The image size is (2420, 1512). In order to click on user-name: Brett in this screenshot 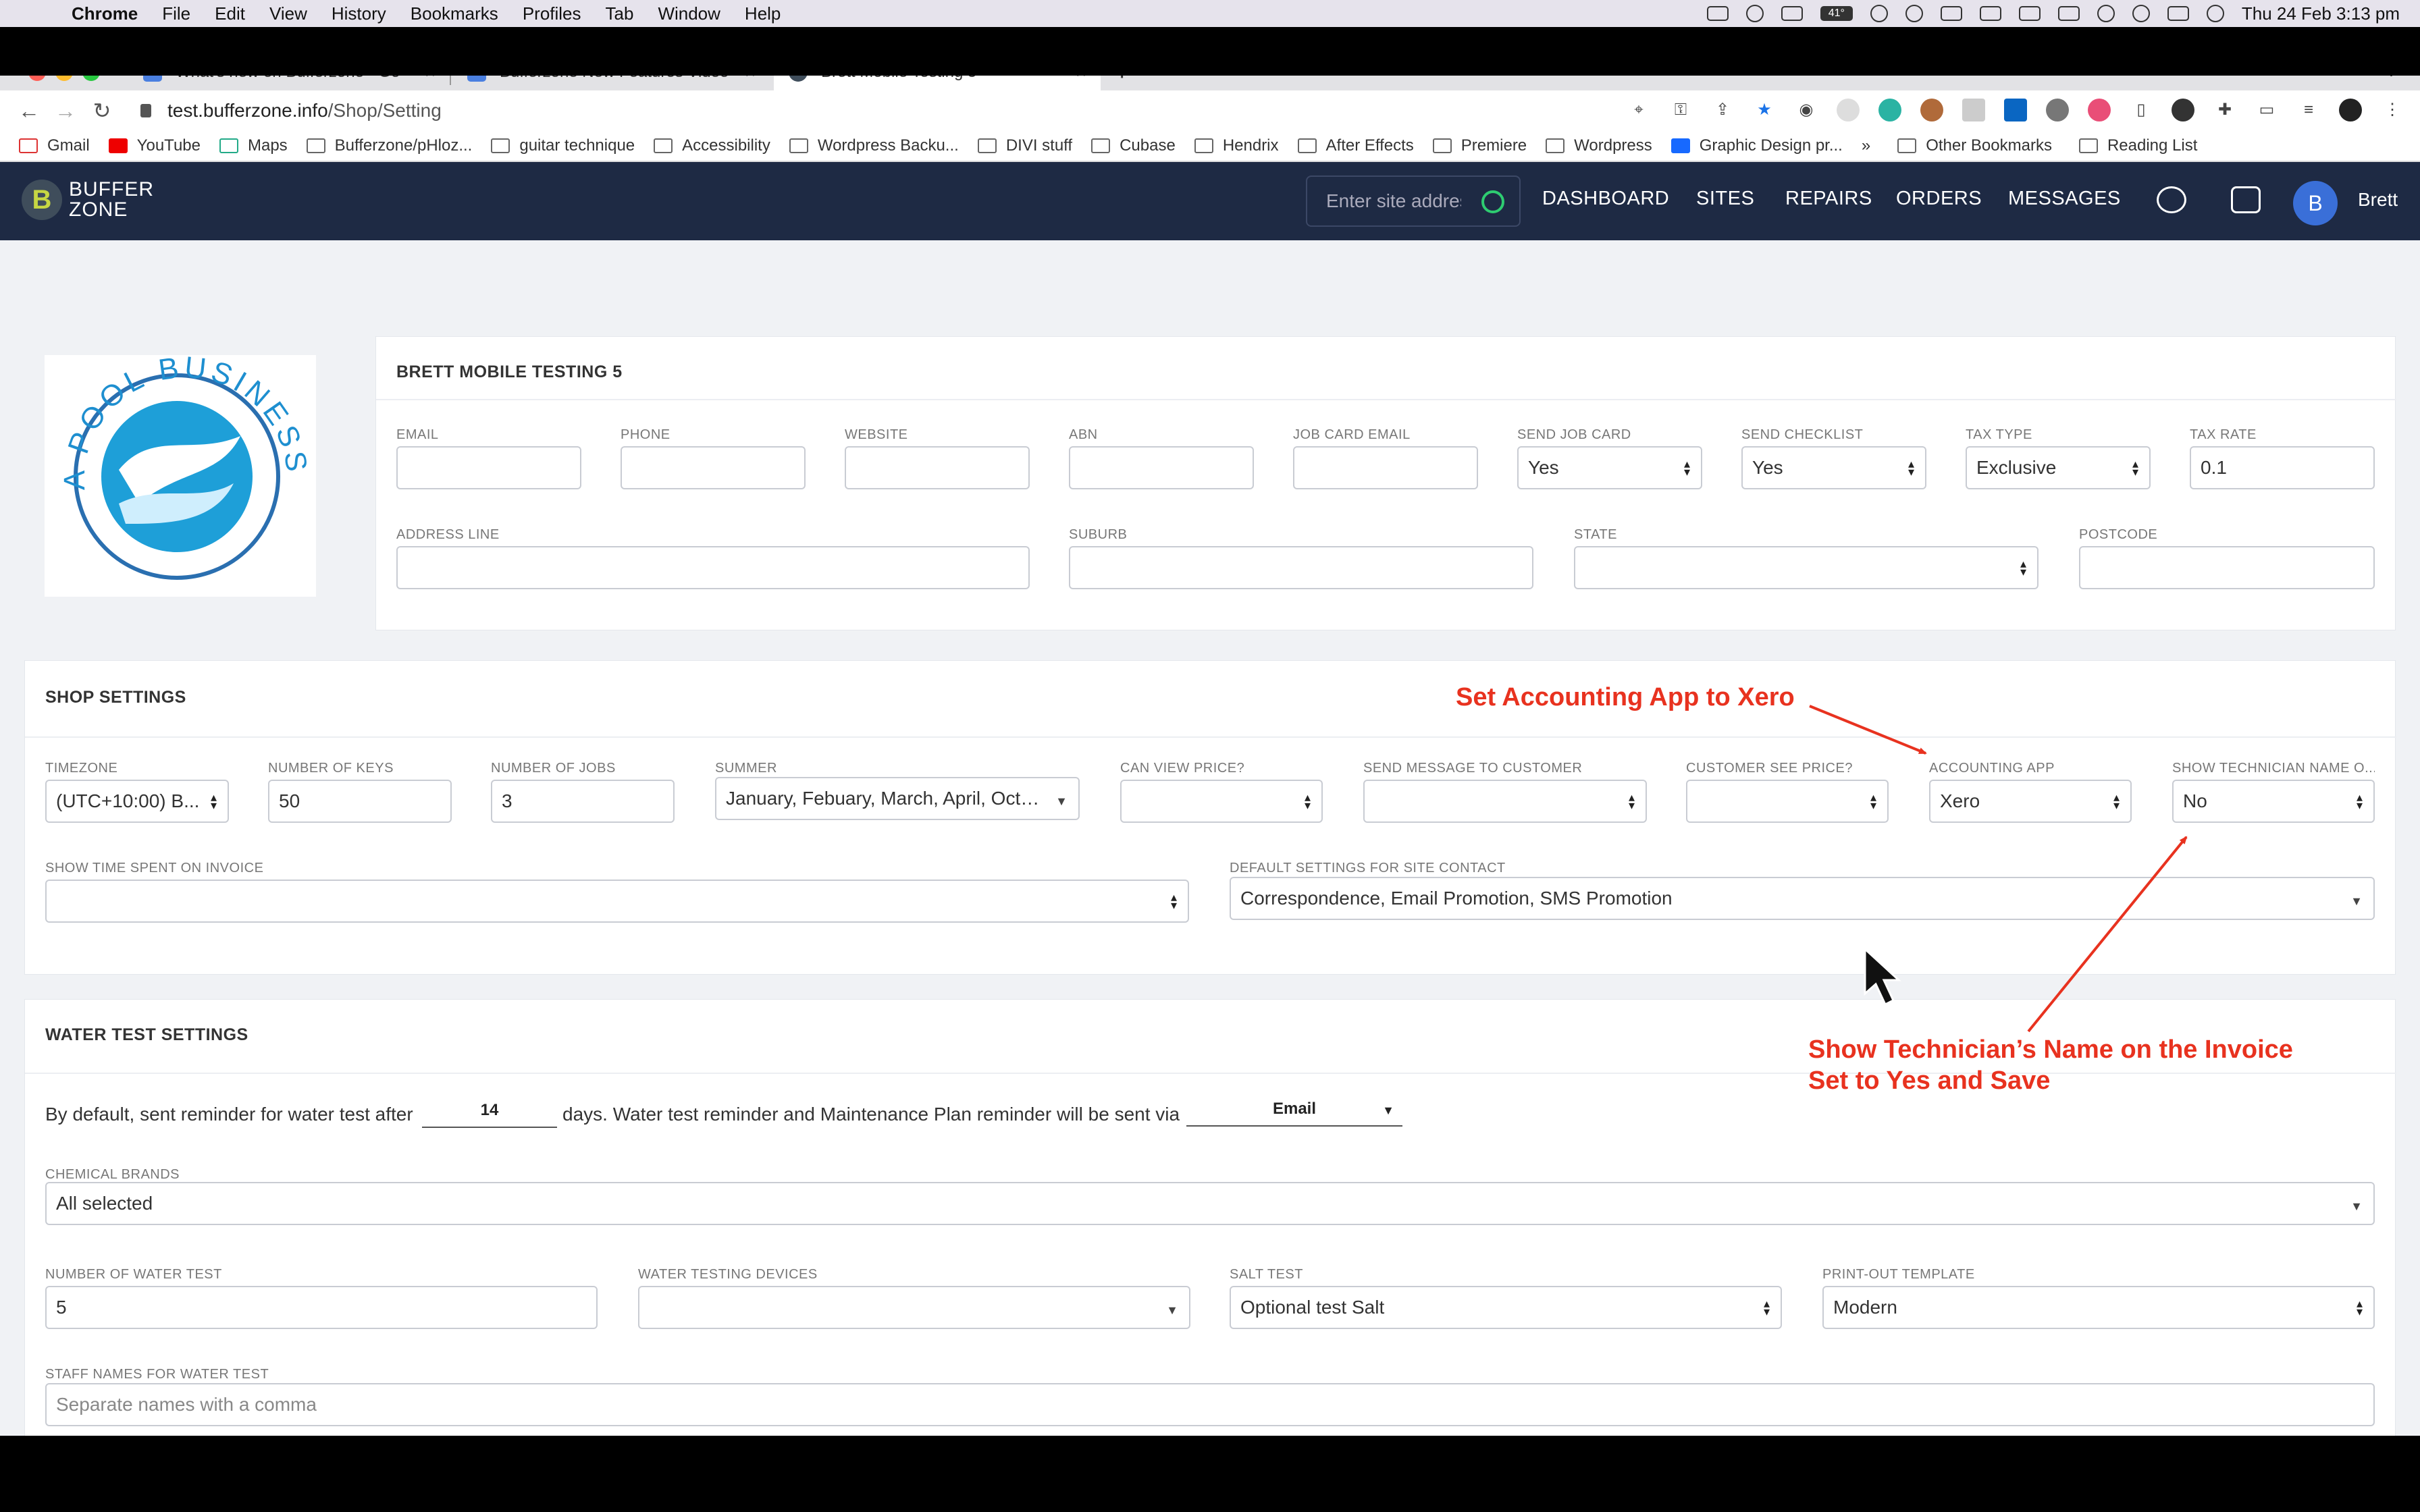, I will do `click(2378, 200)`.